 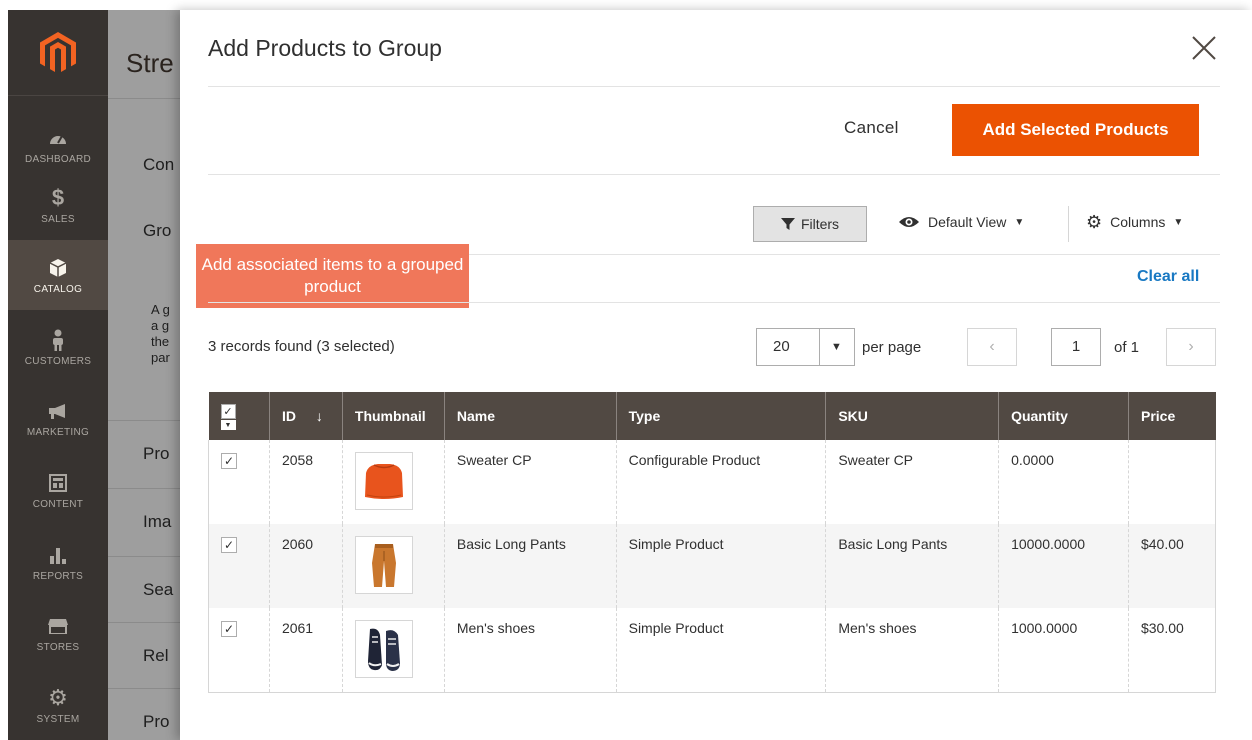 What do you see at coordinates (1075, 130) in the screenshot?
I see `add-selected-products-button: Add Selected Products` at bounding box center [1075, 130].